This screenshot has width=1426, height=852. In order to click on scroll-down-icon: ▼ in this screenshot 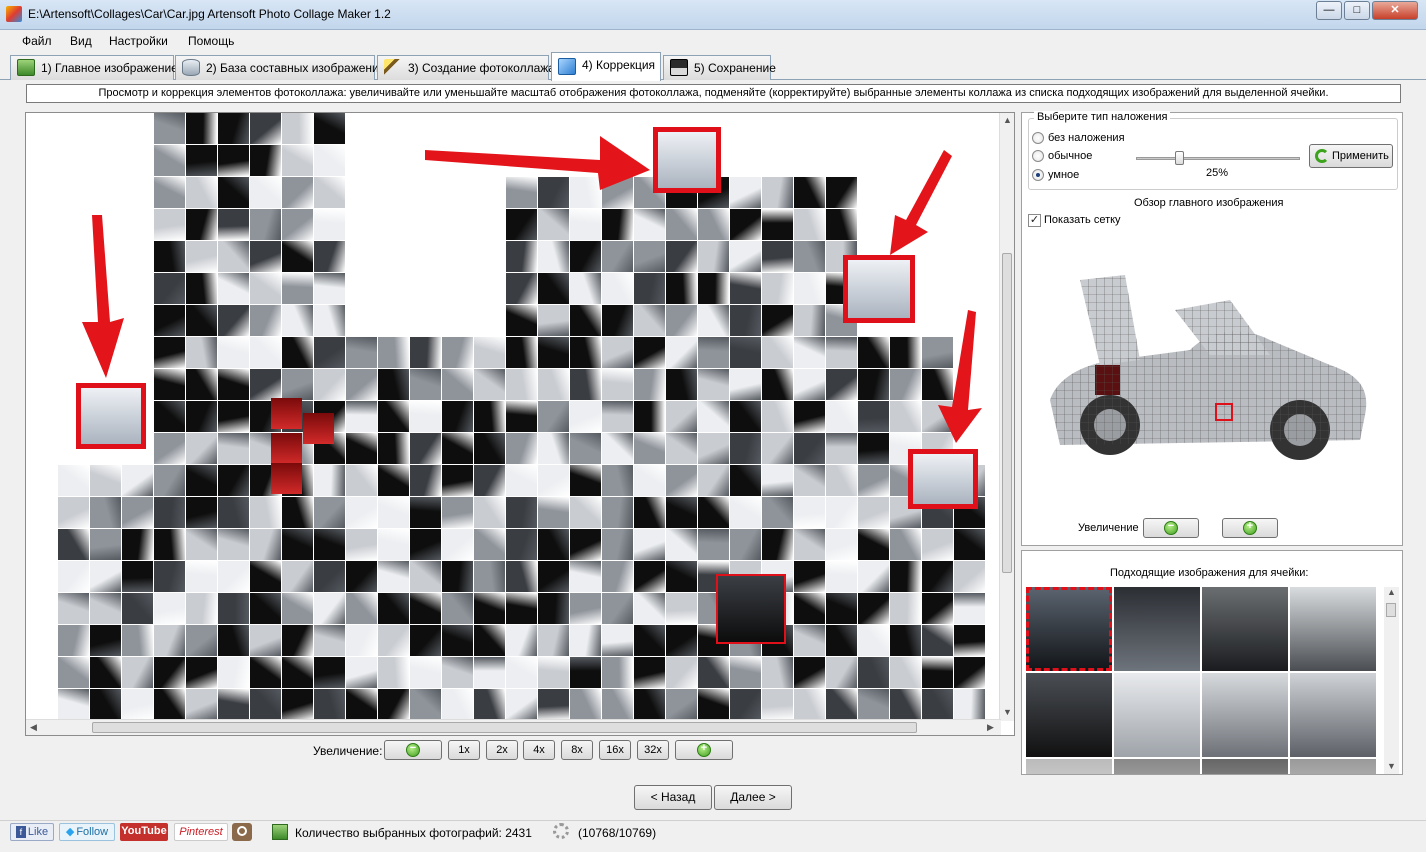, I will do `click(1391, 766)`.